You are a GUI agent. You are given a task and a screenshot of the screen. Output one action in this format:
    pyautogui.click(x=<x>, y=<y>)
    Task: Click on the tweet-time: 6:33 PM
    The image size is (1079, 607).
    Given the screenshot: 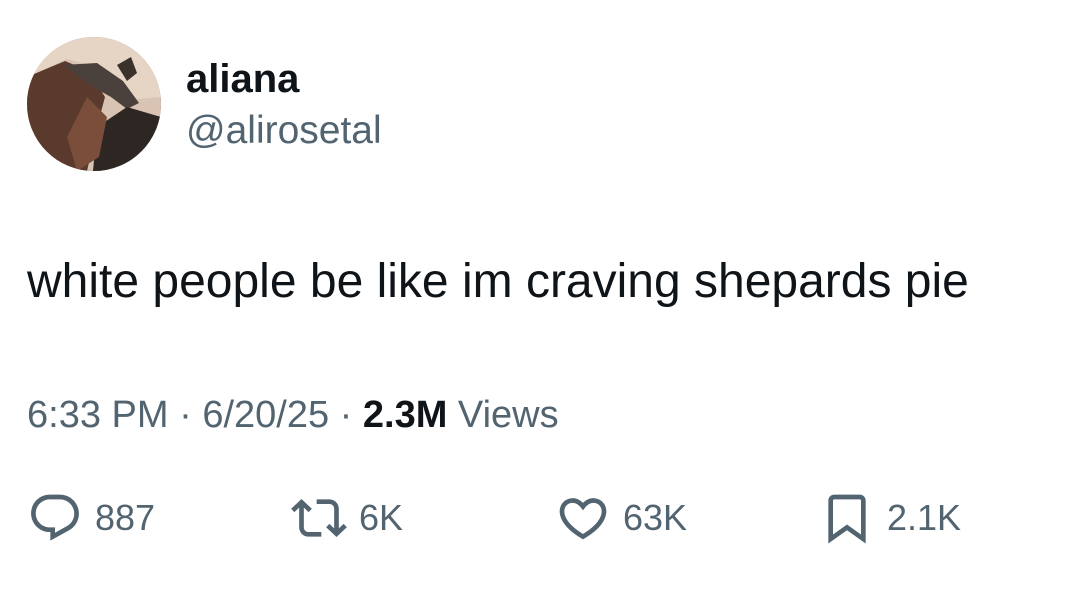 What is the action you would take?
    pyautogui.click(x=98, y=415)
    